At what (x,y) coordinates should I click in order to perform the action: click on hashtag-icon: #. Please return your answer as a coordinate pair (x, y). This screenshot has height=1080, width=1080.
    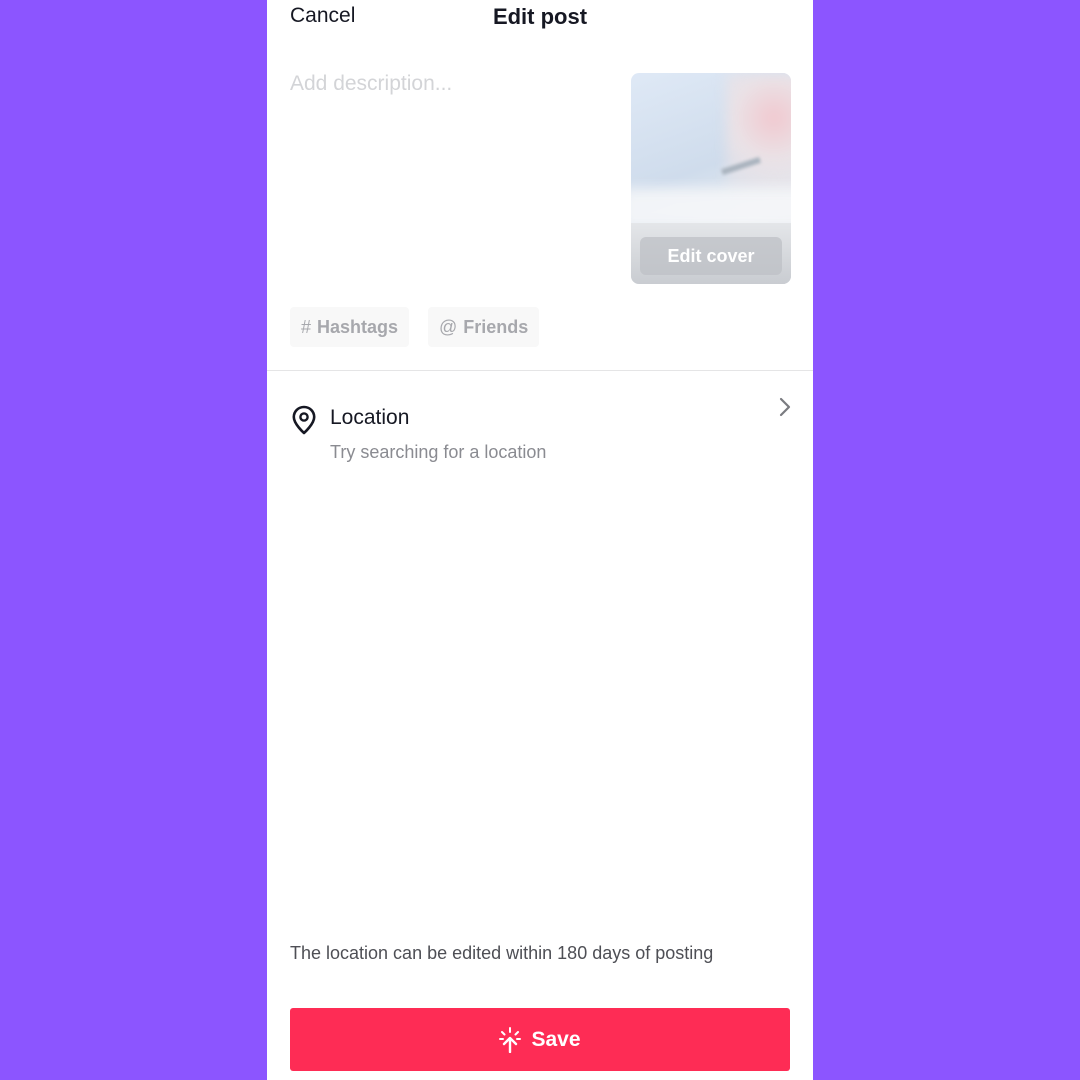
    Looking at the image, I should click on (306, 326).